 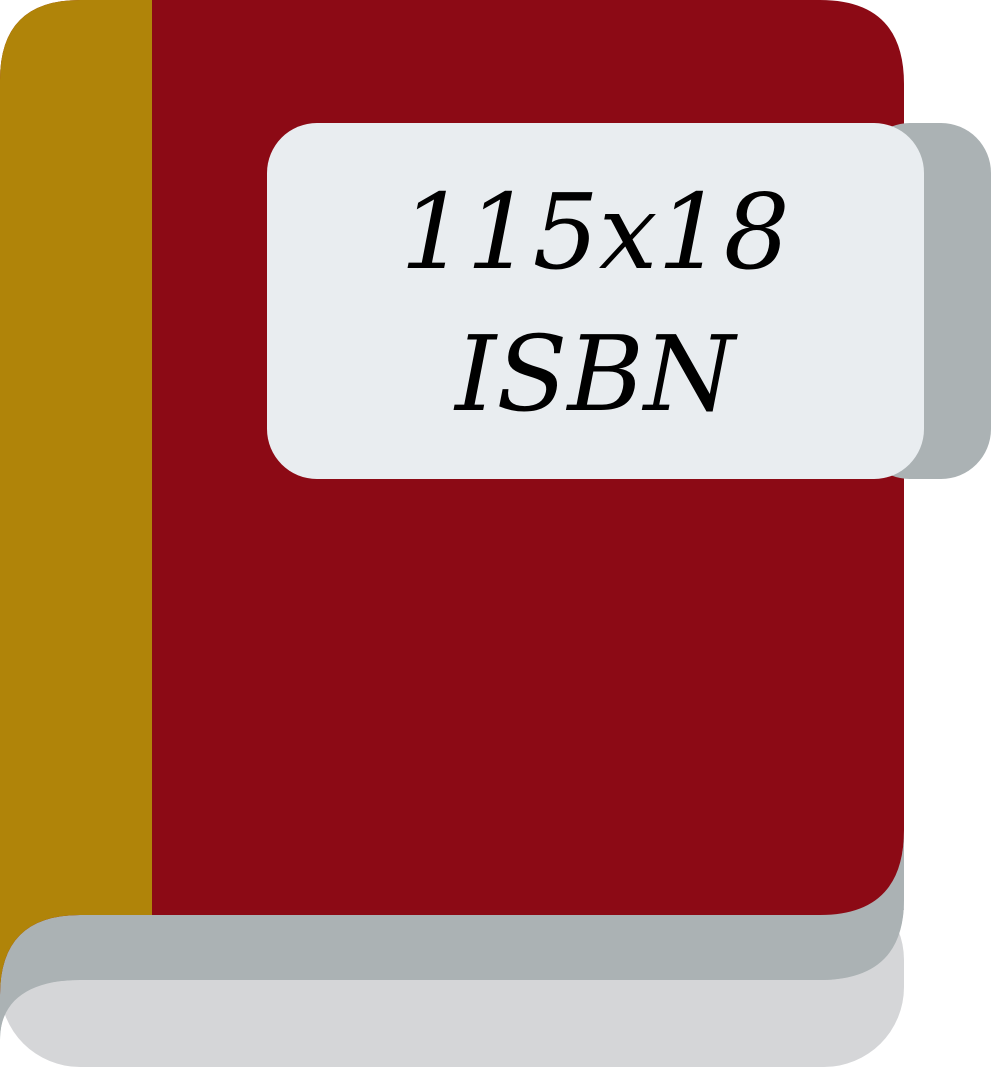 I want to click on book-spine, so click(x=76, y=497).